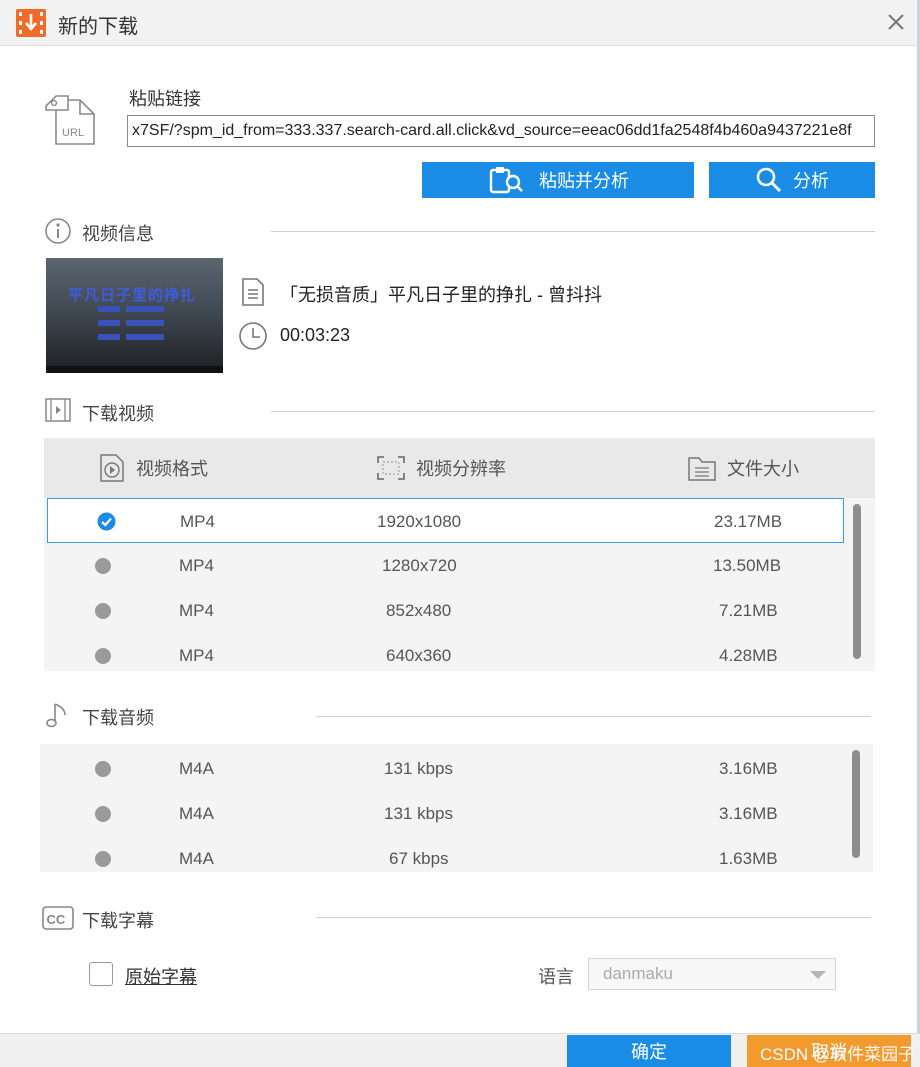  What do you see at coordinates (56, 715) in the screenshot?
I see `music-note-icon` at bounding box center [56, 715].